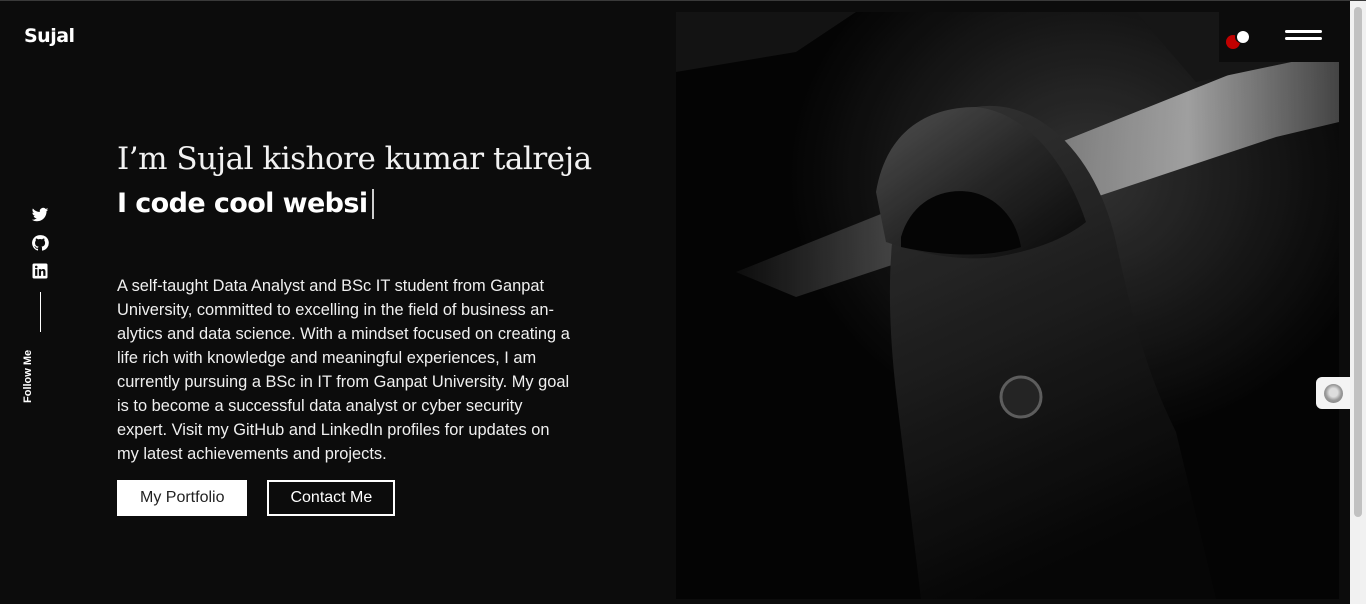 The width and height of the screenshot is (1366, 604). Describe the element at coordinates (1243, 37) in the screenshot. I see `theme-dot-white` at that location.